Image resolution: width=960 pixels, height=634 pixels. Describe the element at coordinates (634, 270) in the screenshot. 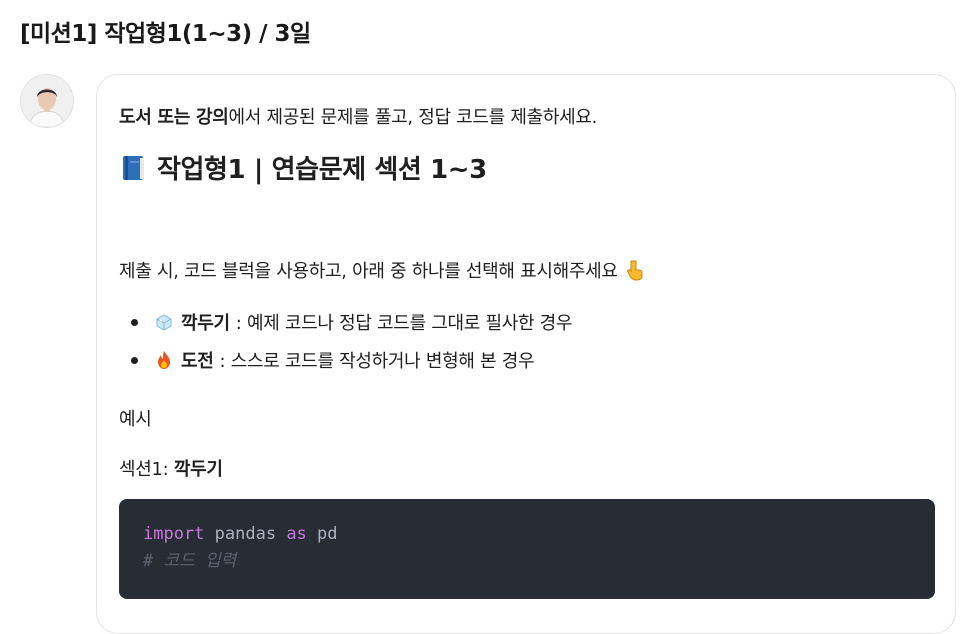

I see `pointing-down-hand-icon` at that location.